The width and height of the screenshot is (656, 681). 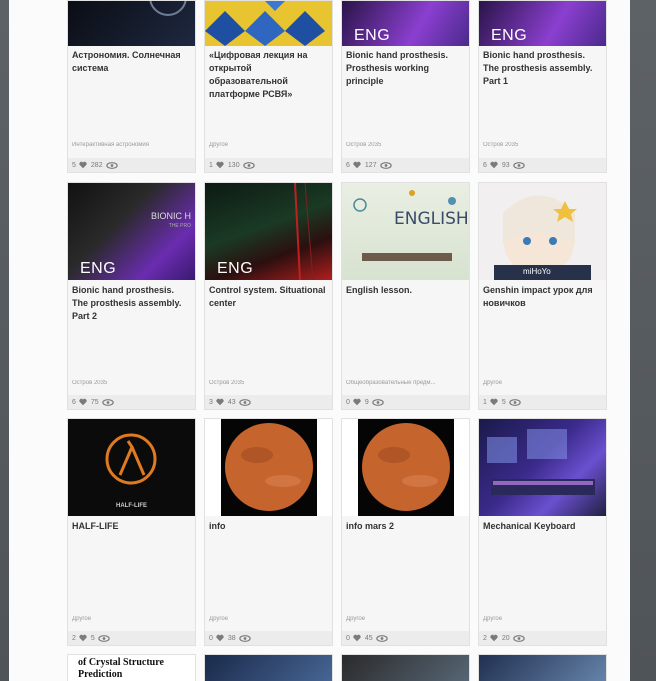 What do you see at coordinates (96, 165) in the screenshot?
I see `views-count: 282` at bounding box center [96, 165].